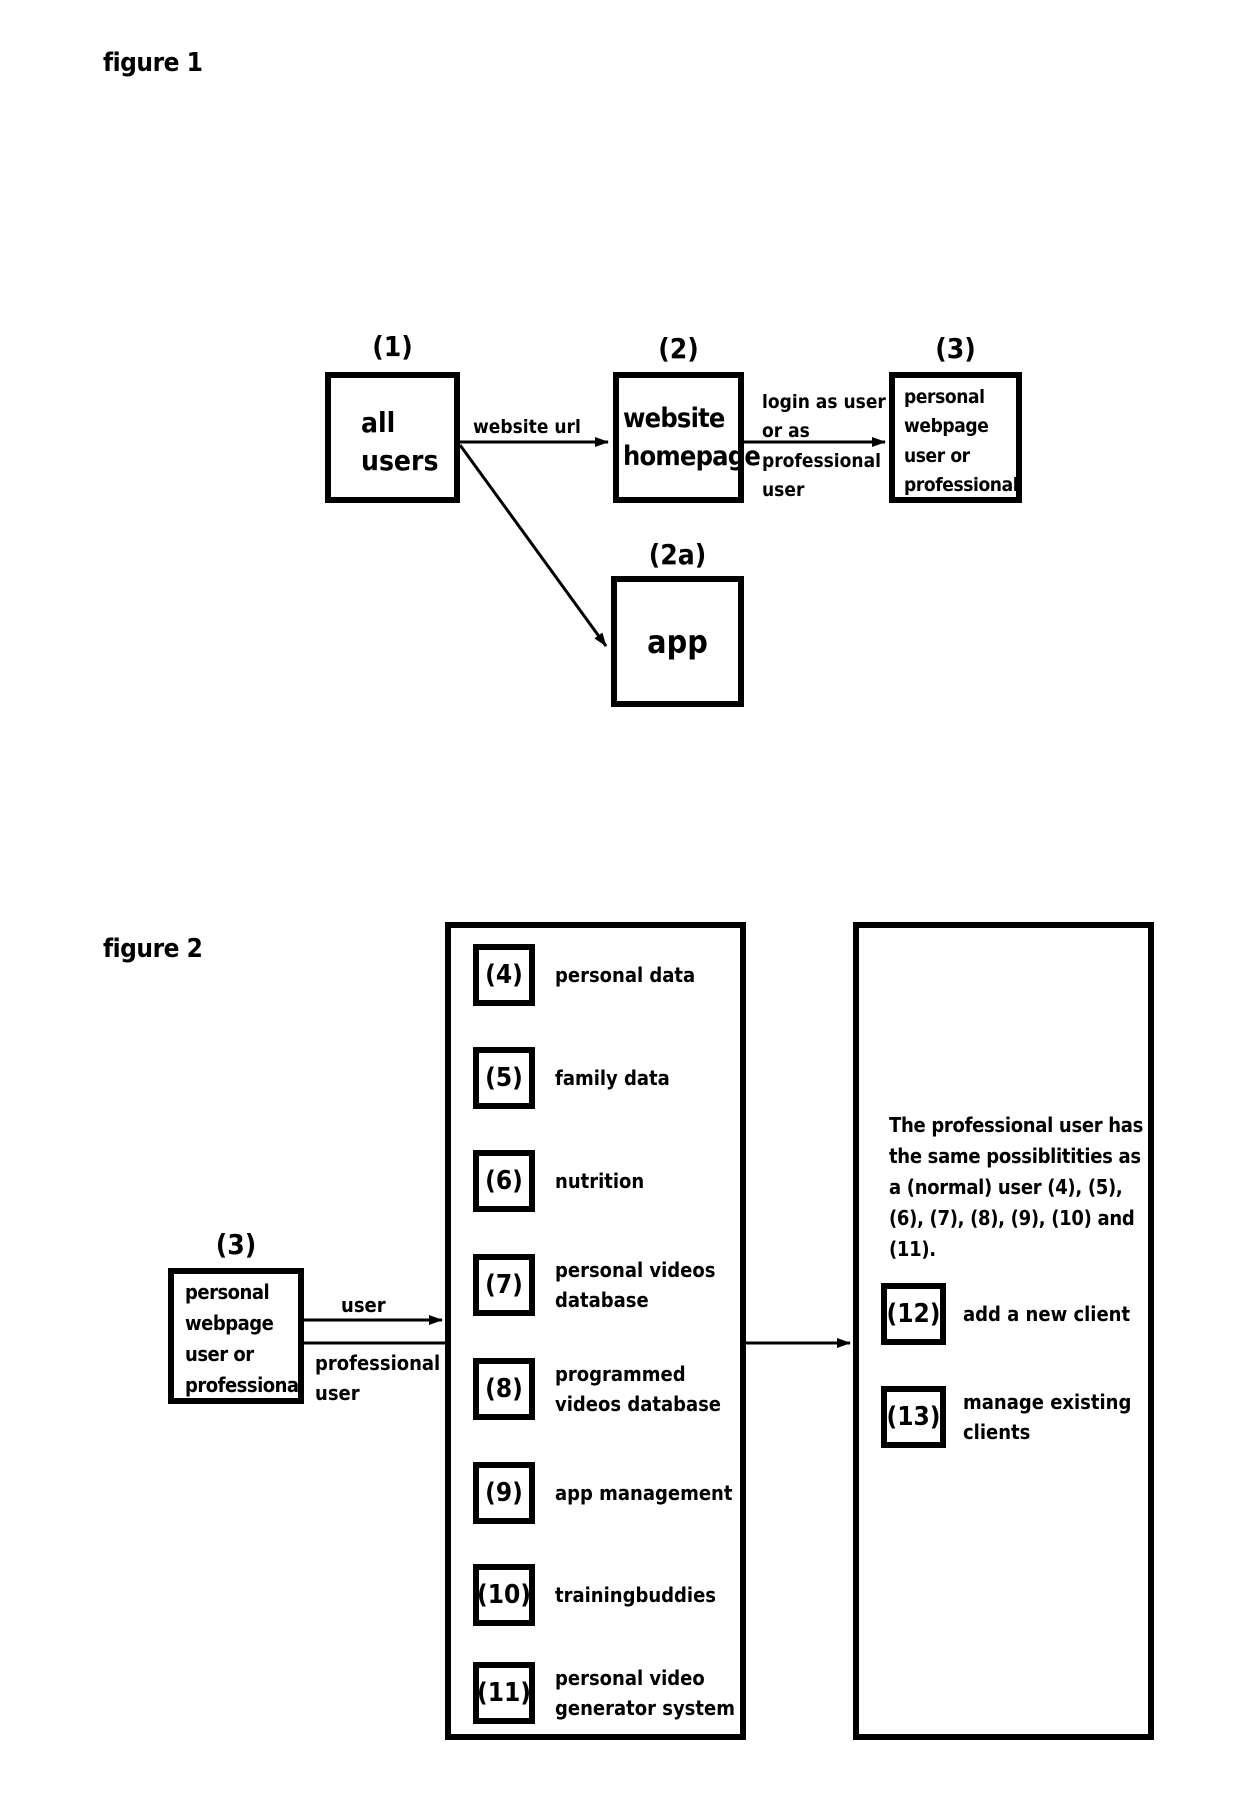  What do you see at coordinates (504, 1181) in the screenshot?
I see `item-ref-box: (6)` at bounding box center [504, 1181].